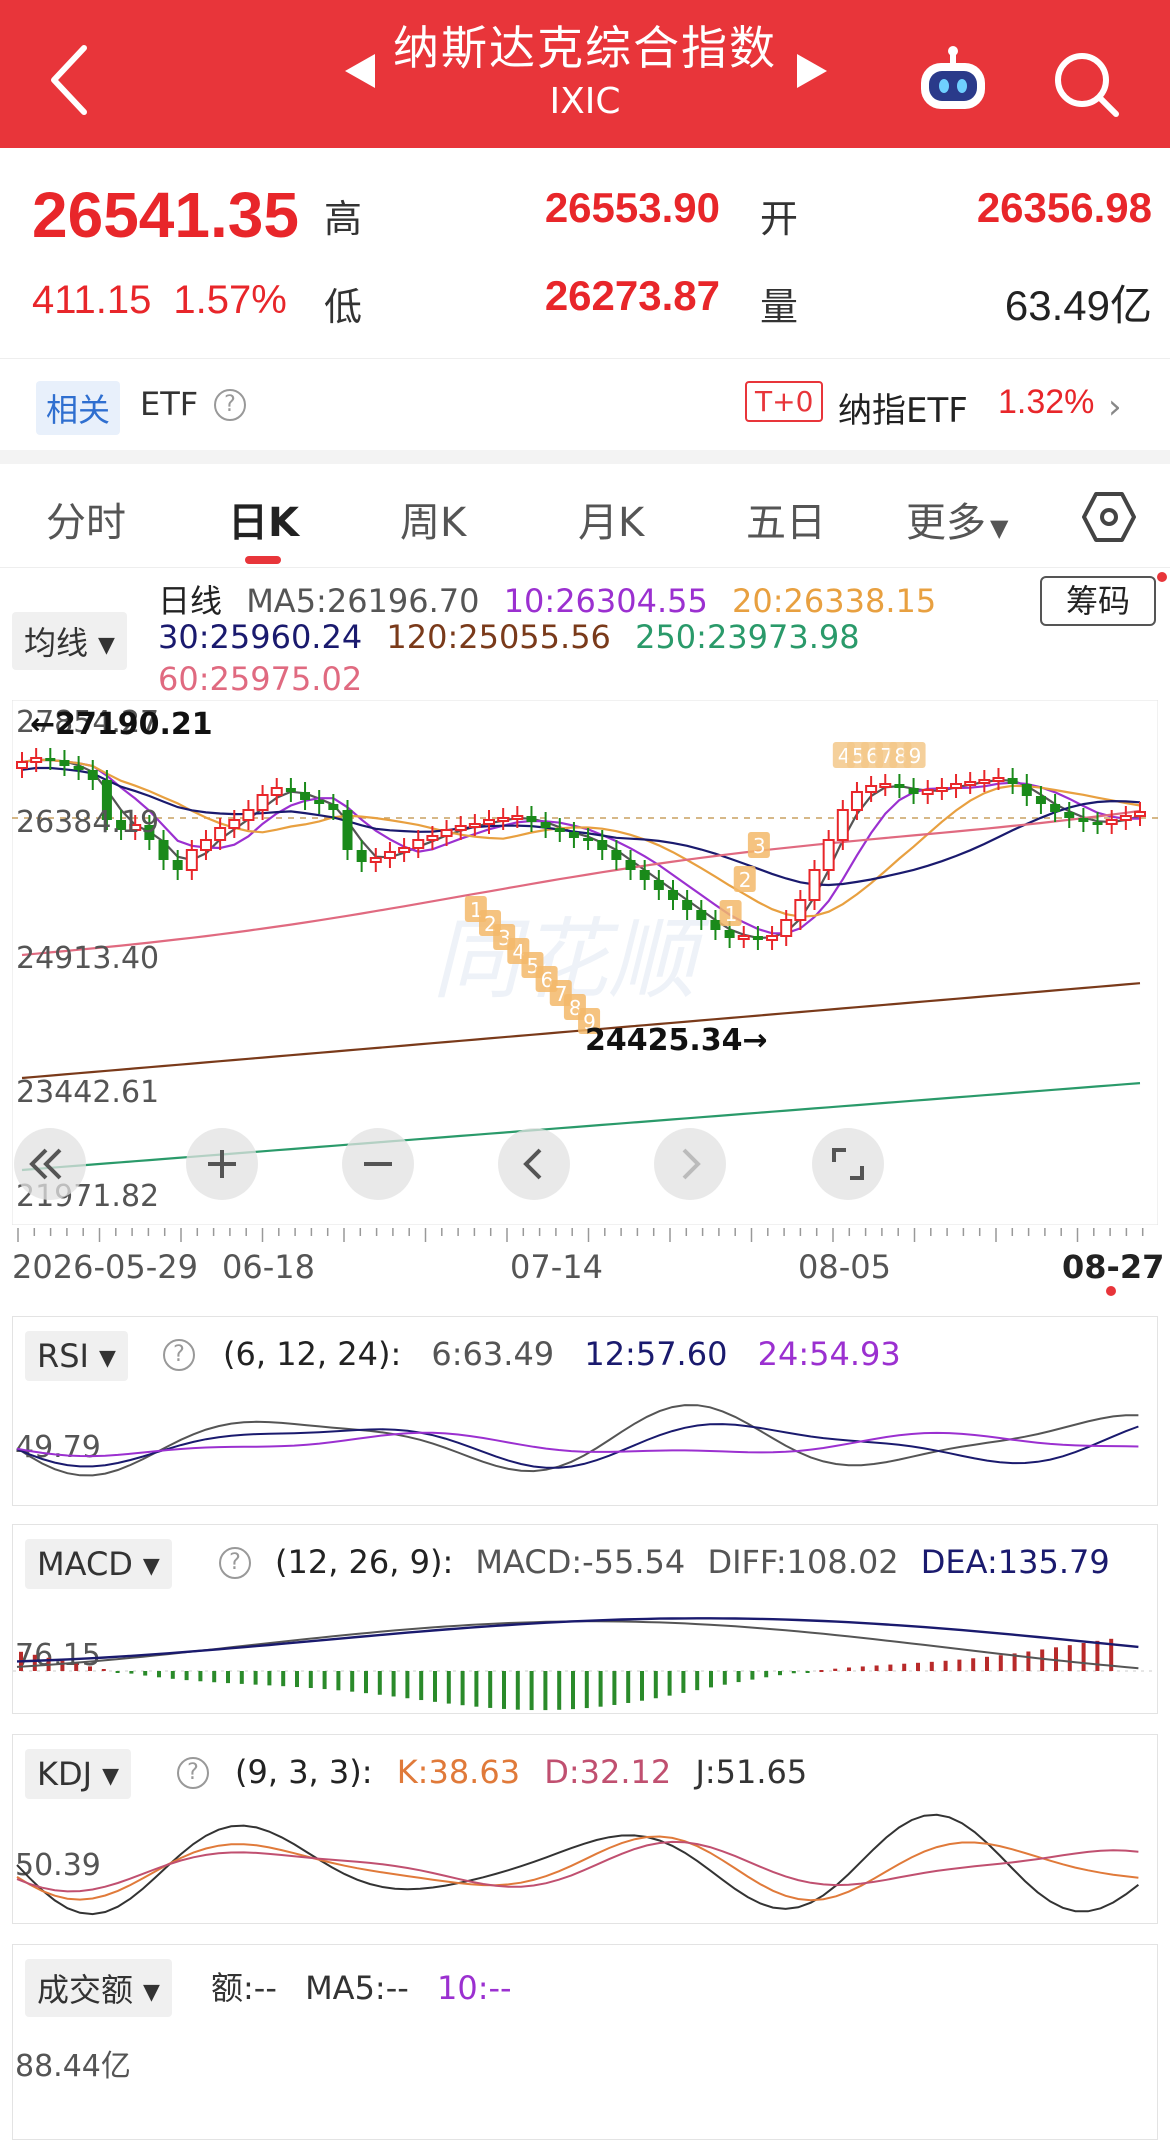 This screenshot has width=1170, height=2149. What do you see at coordinates (585, 1446) in the screenshot?
I see `rsi-chart: 49.79` at bounding box center [585, 1446].